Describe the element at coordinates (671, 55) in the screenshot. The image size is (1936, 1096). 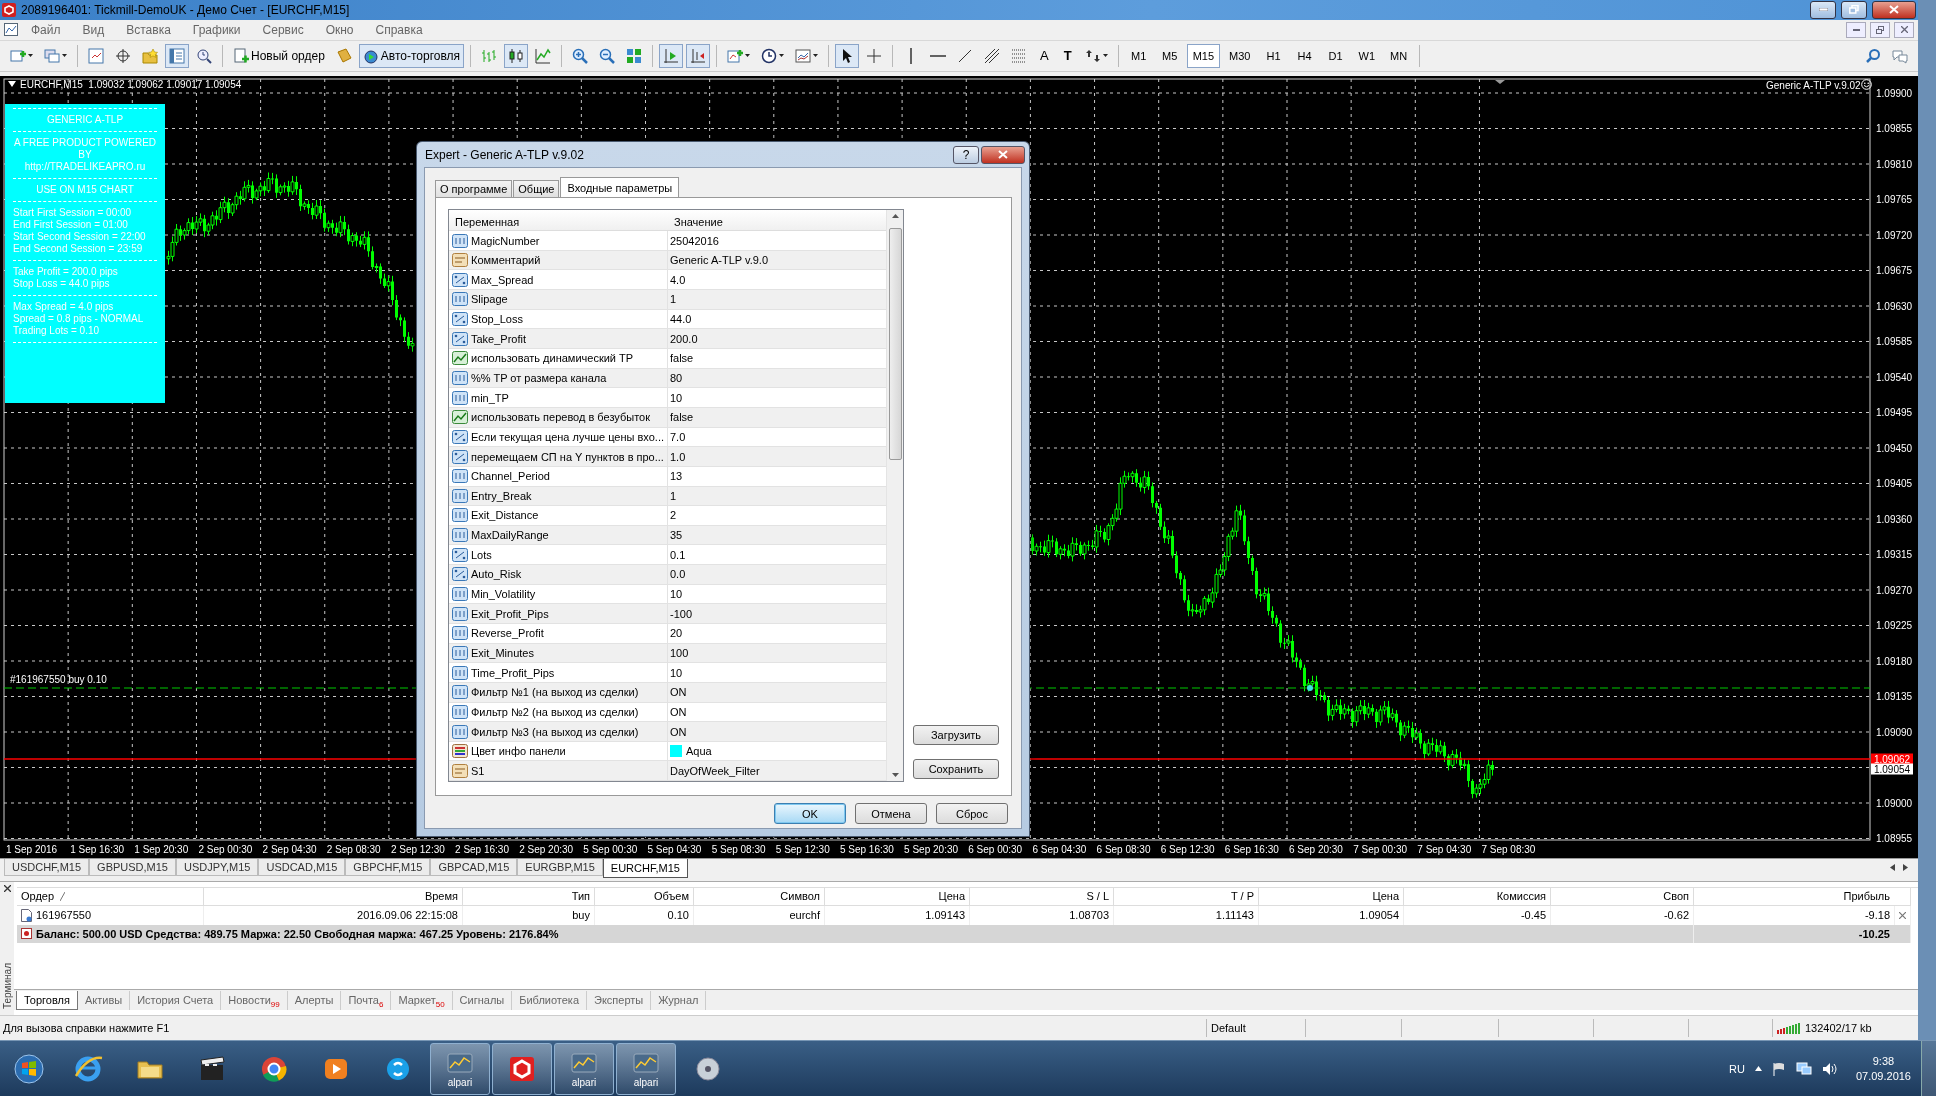
I see `autoscroll-button` at that location.